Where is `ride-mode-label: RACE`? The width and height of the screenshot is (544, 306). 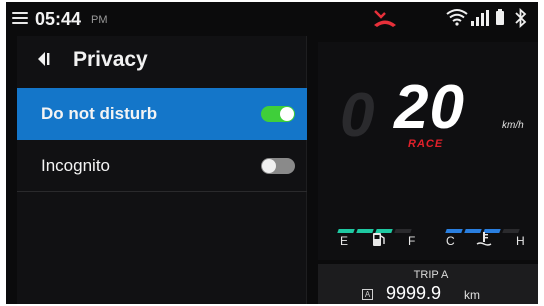
ride-mode-label: RACE is located at coordinates (426, 144).